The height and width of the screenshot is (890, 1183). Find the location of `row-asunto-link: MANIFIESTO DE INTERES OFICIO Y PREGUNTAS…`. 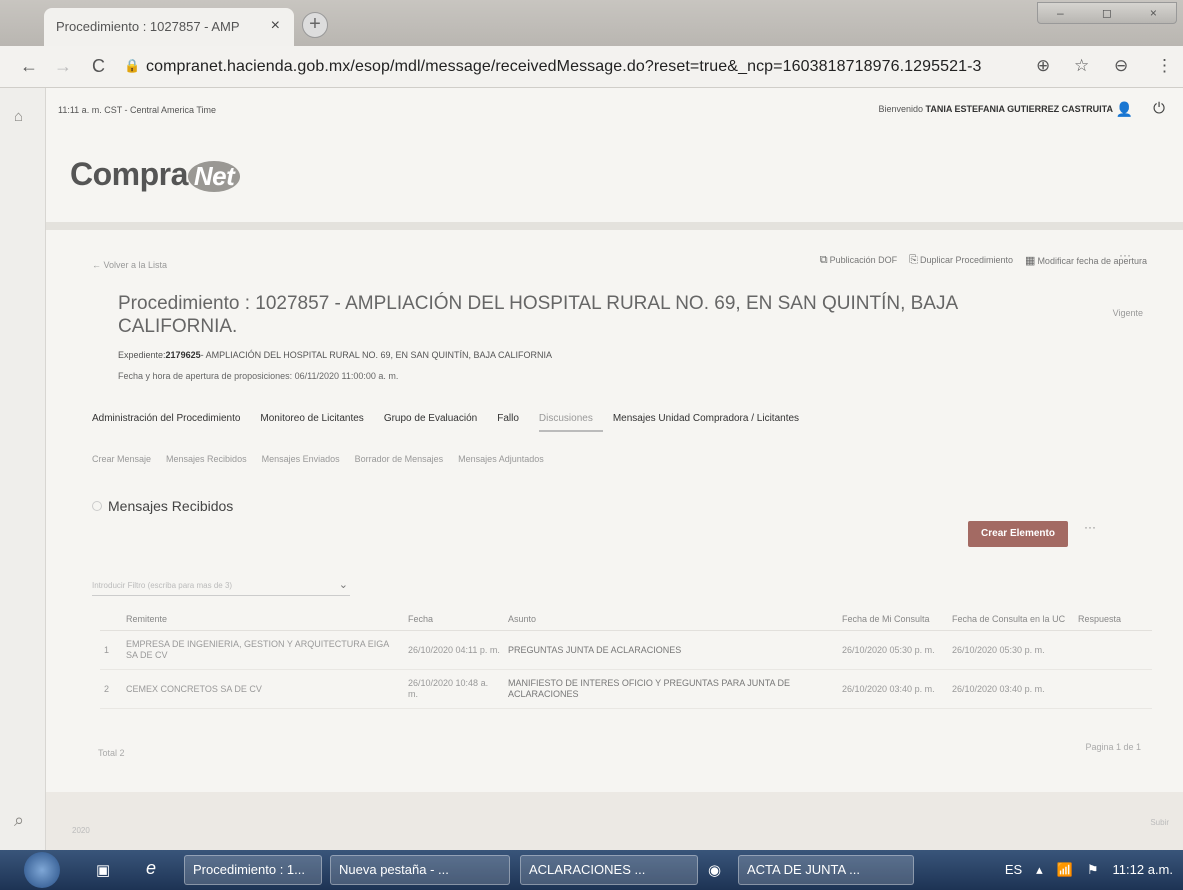

row-asunto-link: MANIFIESTO DE INTERES OFICIO Y PREGUNTAS… is located at coordinates (671, 689).